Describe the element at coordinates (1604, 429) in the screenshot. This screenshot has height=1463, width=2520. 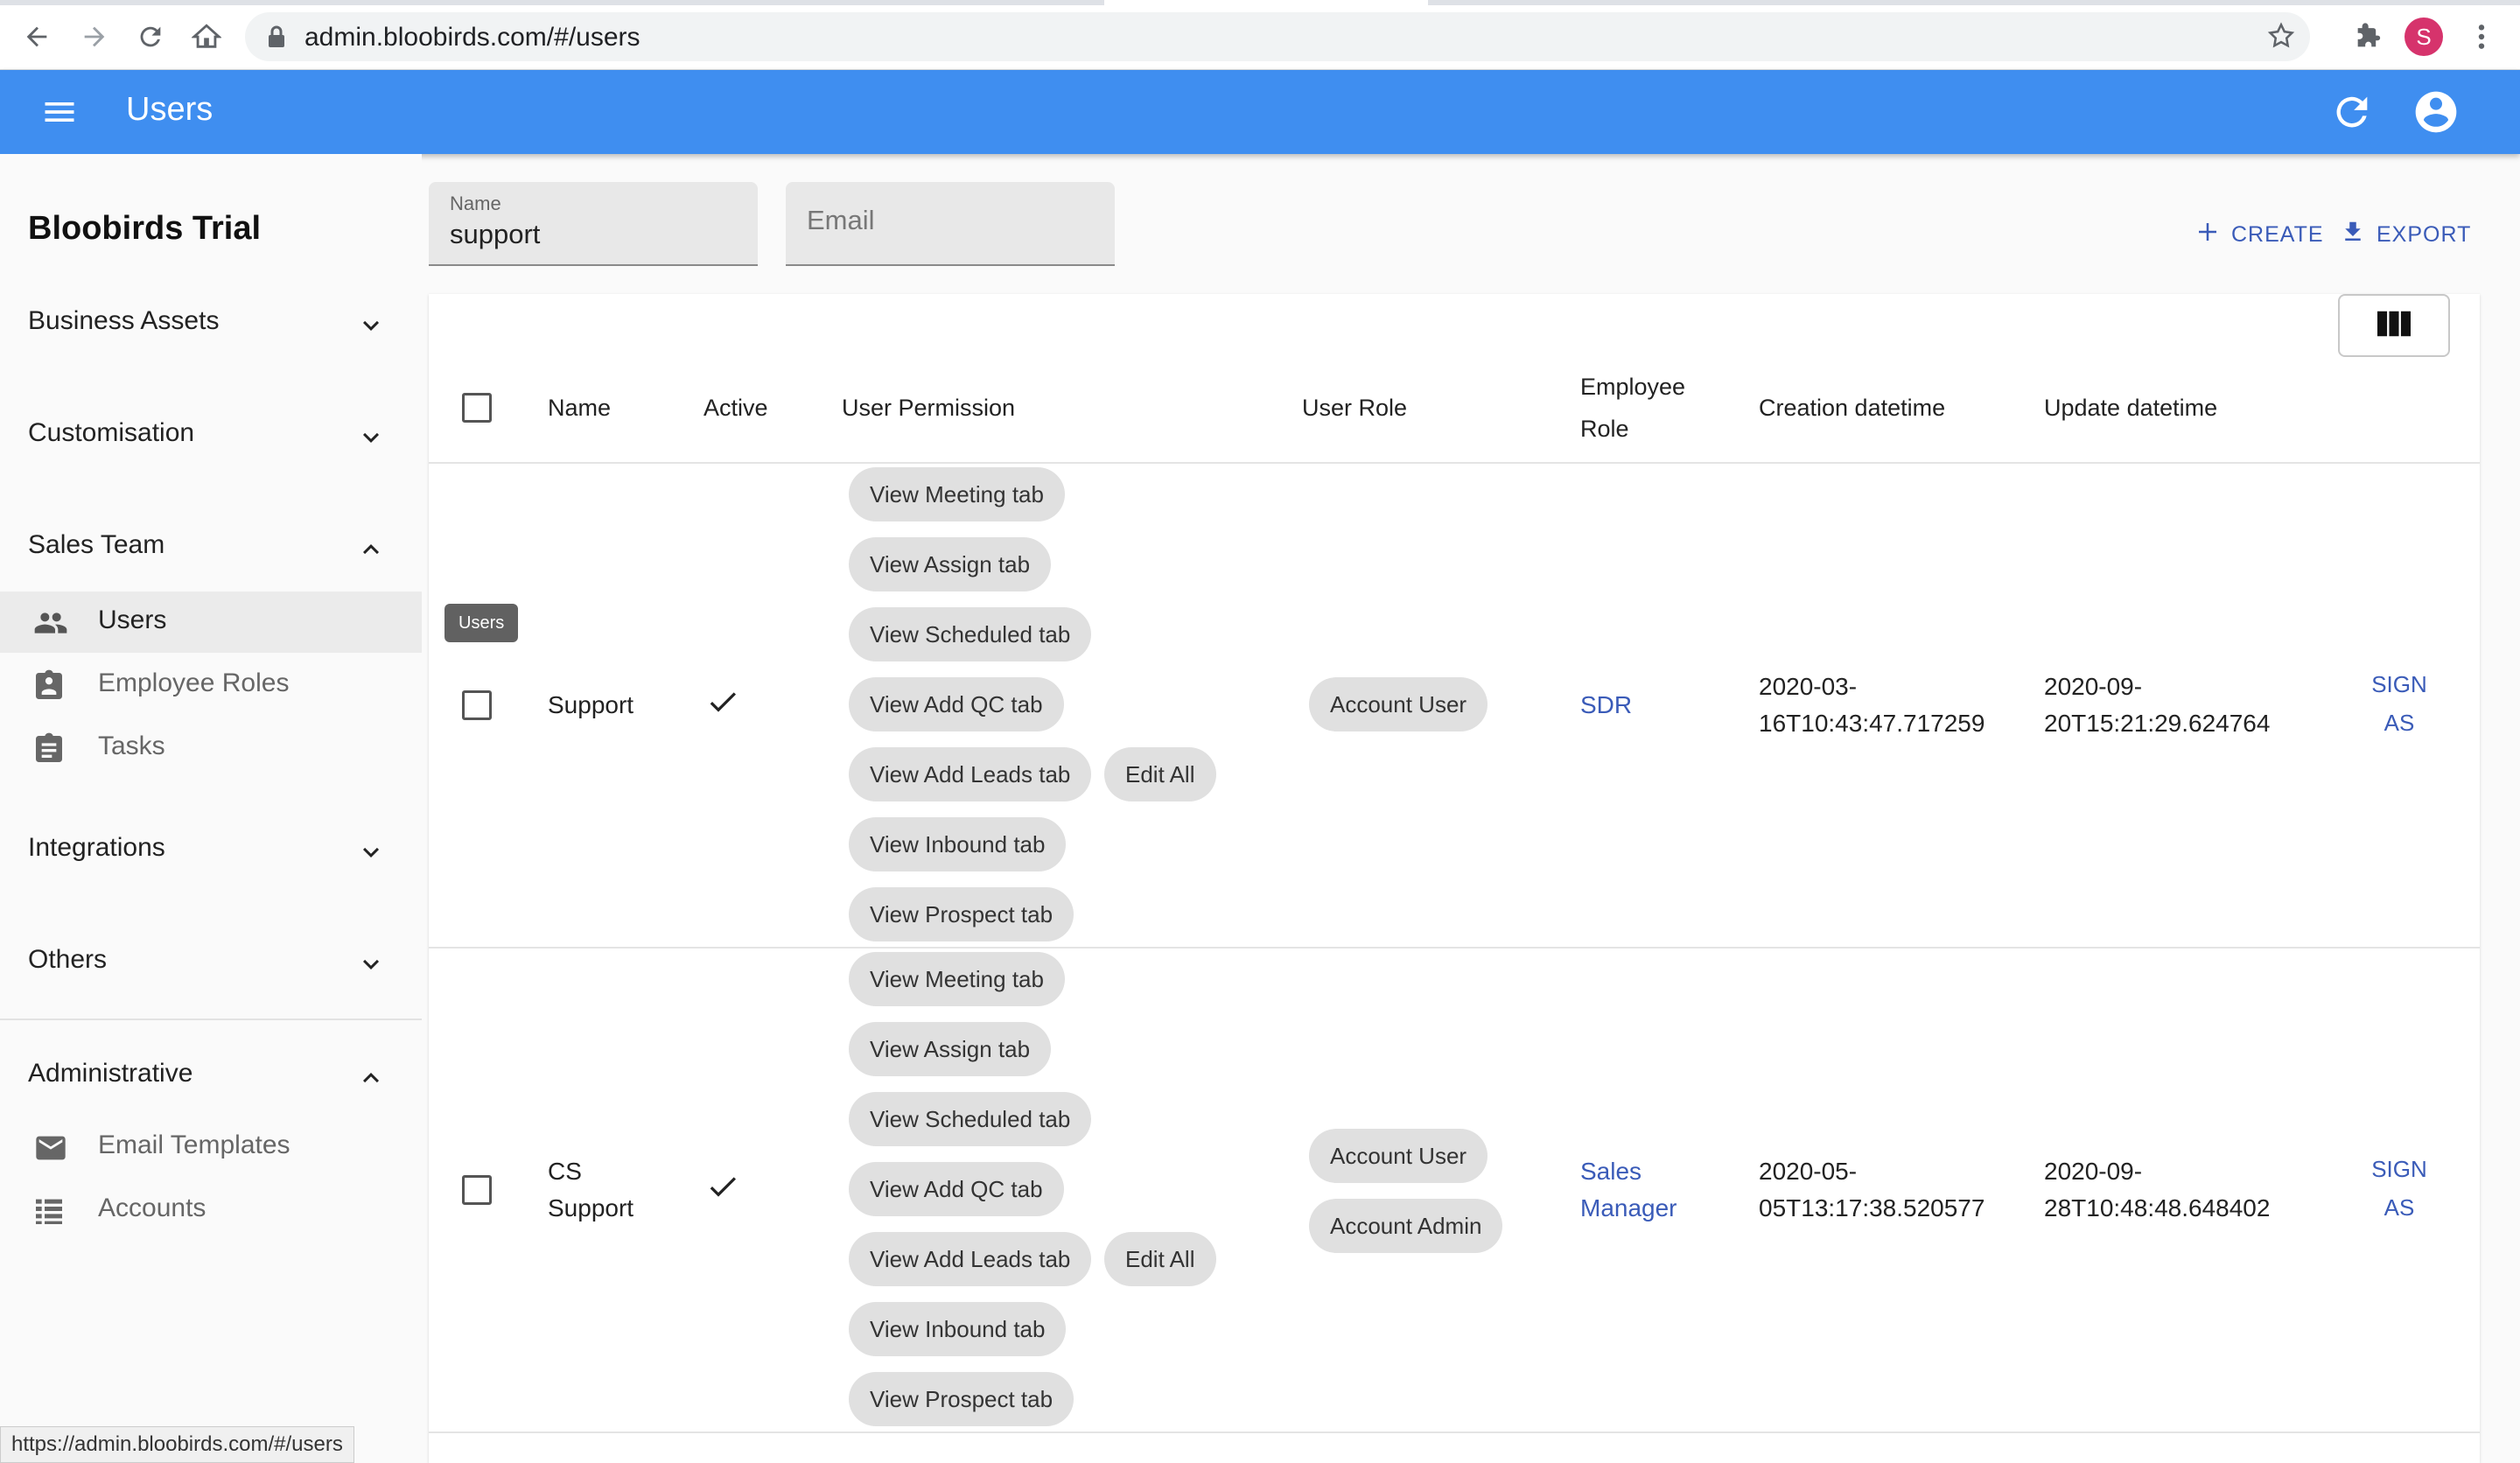
I see `header-line: Role` at that location.